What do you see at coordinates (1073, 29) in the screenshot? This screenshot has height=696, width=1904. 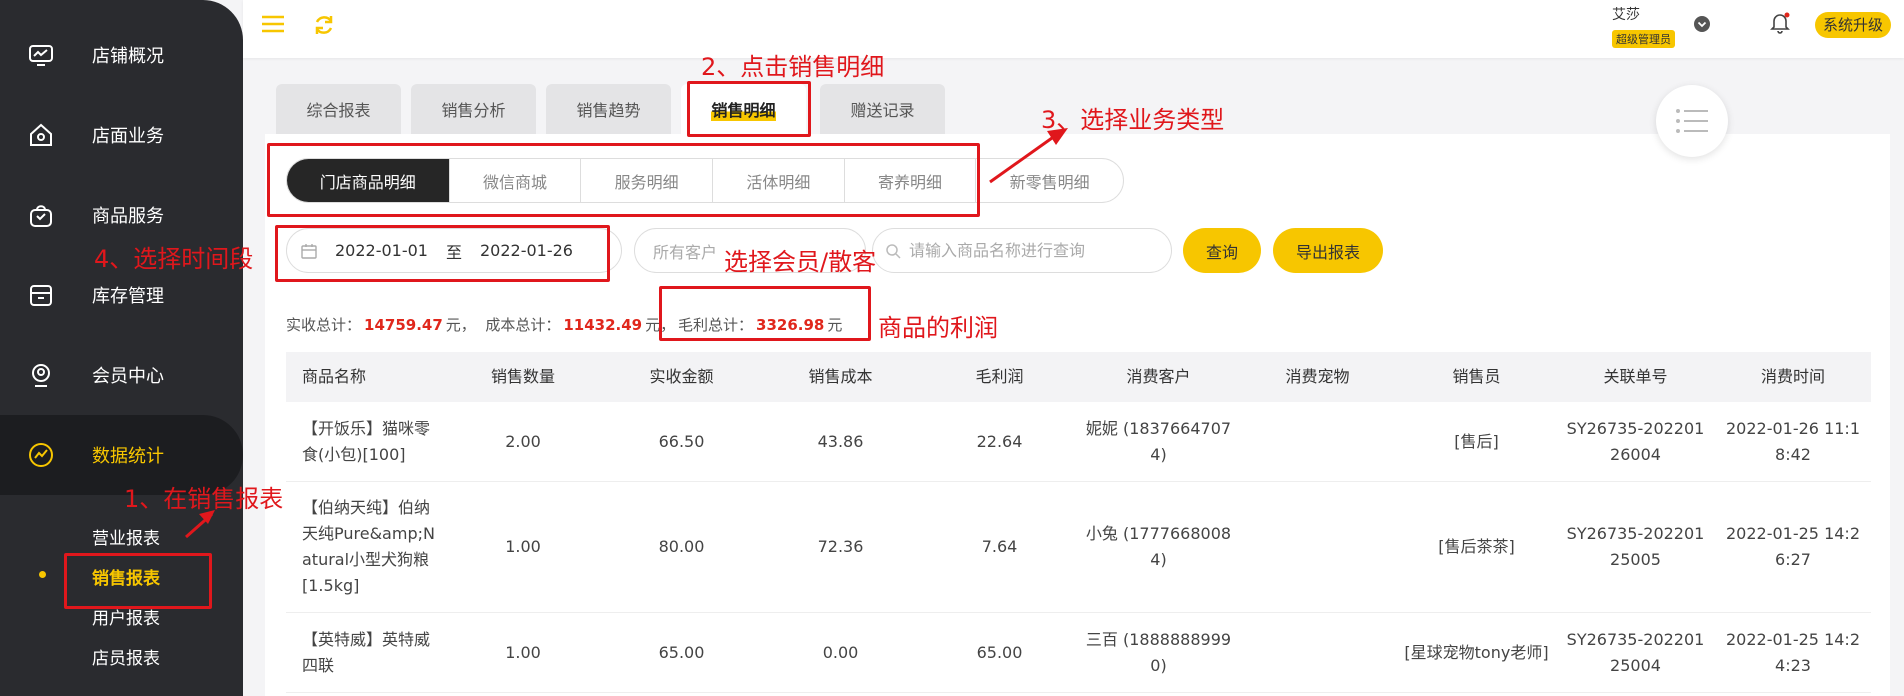 I see `top-bar` at bounding box center [1073, 29].